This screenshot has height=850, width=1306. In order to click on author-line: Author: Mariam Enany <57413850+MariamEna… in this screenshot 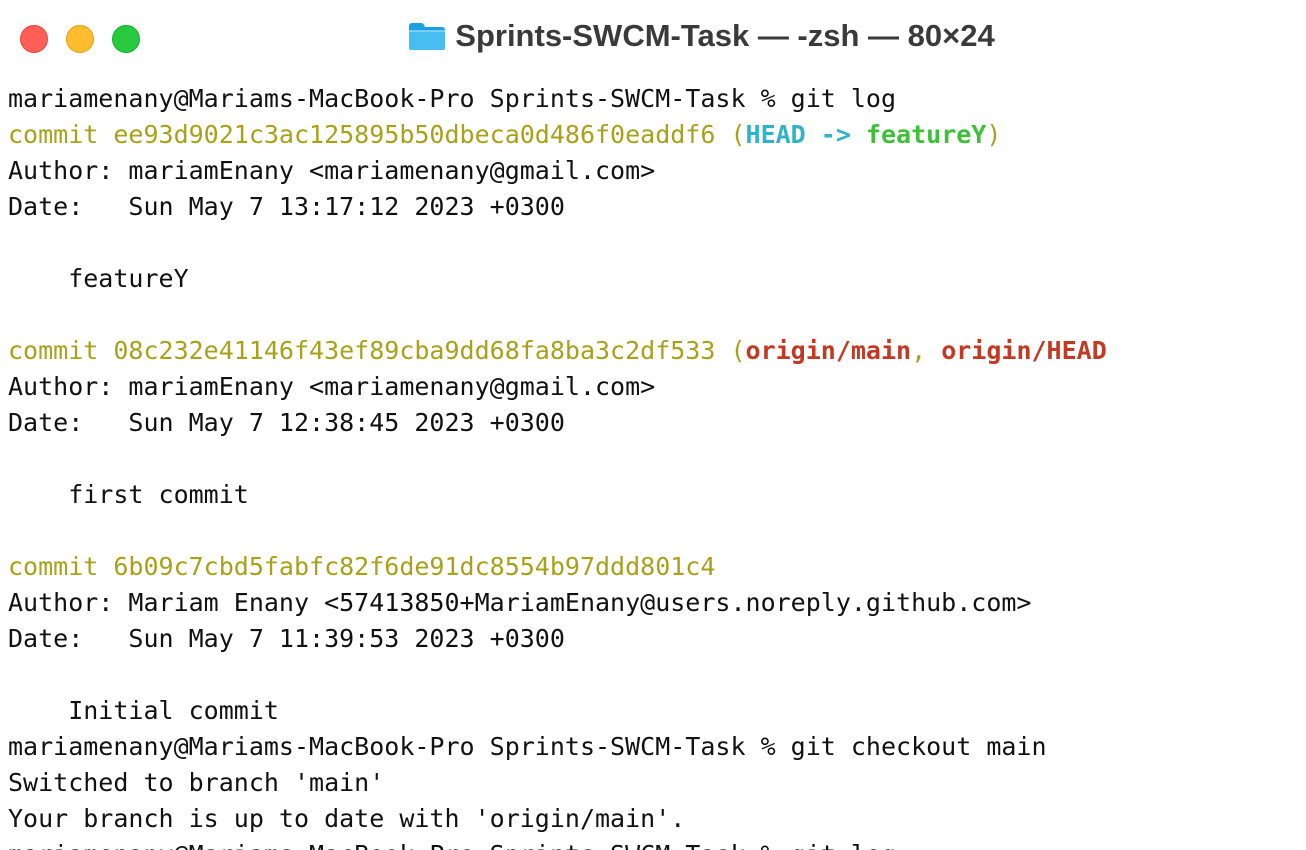, I will do `click(520, 602)`.